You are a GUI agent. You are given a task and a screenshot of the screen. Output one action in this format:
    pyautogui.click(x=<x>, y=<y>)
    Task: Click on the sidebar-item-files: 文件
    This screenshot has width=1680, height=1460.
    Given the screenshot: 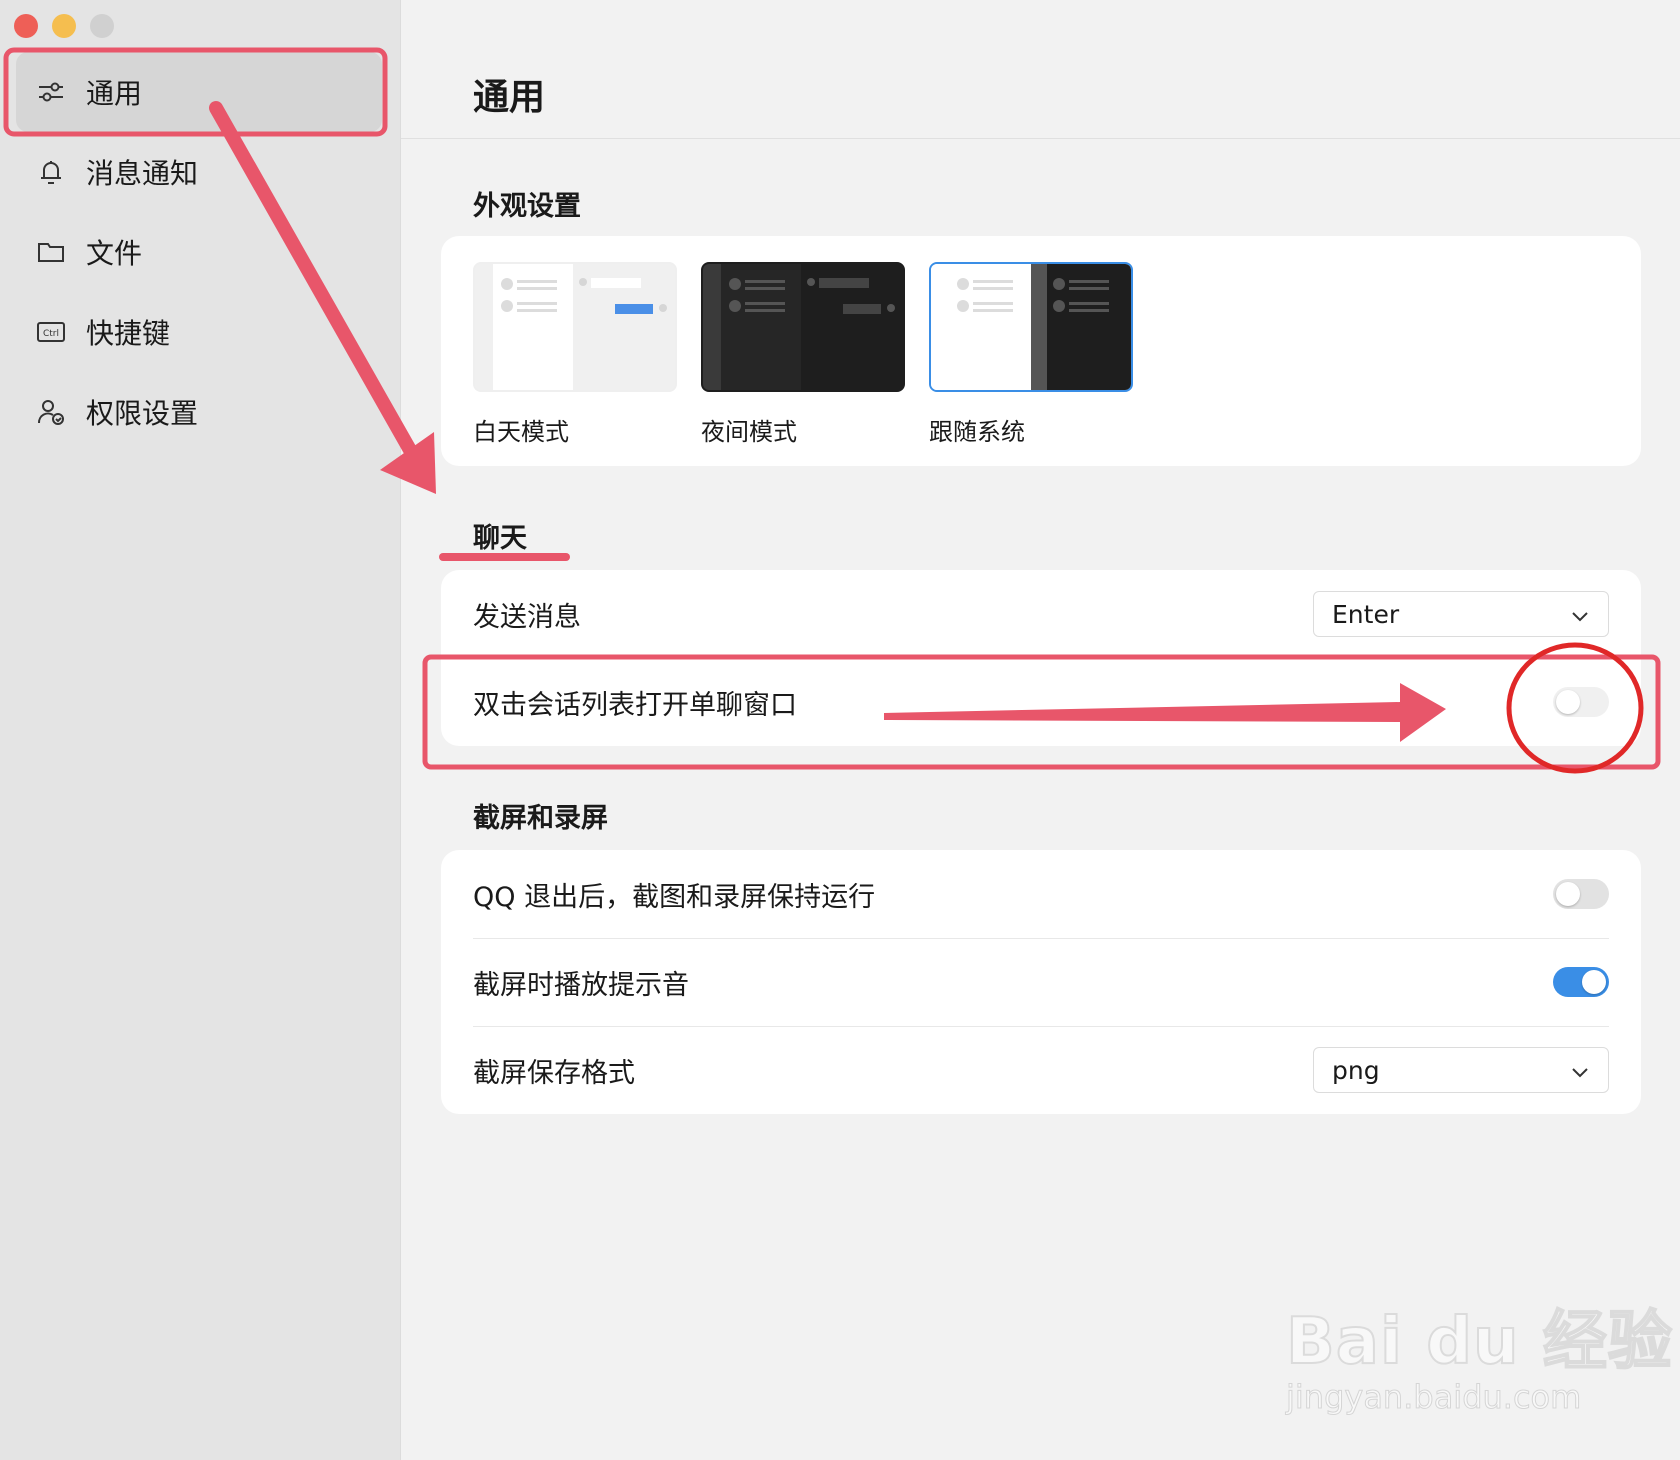 What is the action you would take?
    pyautogui.click(x=199, y=252)
    